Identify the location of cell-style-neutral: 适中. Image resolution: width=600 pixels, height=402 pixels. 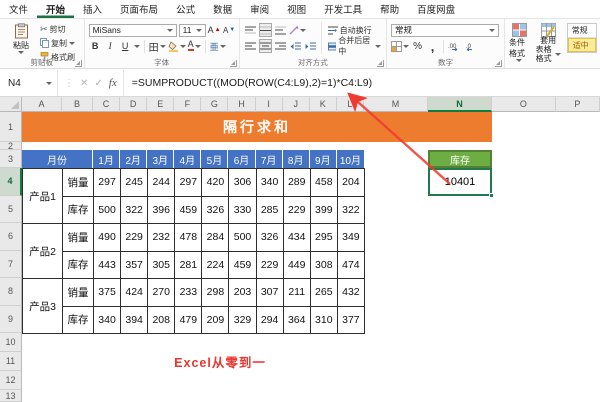
(581, 45).